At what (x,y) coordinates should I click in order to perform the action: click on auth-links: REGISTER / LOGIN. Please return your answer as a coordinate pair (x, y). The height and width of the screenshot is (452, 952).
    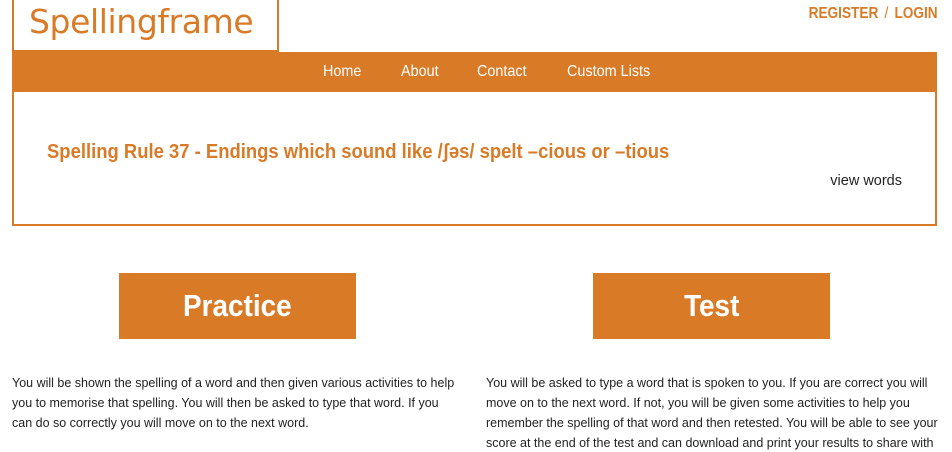
    Looking at the image, I should click on (873, 14).